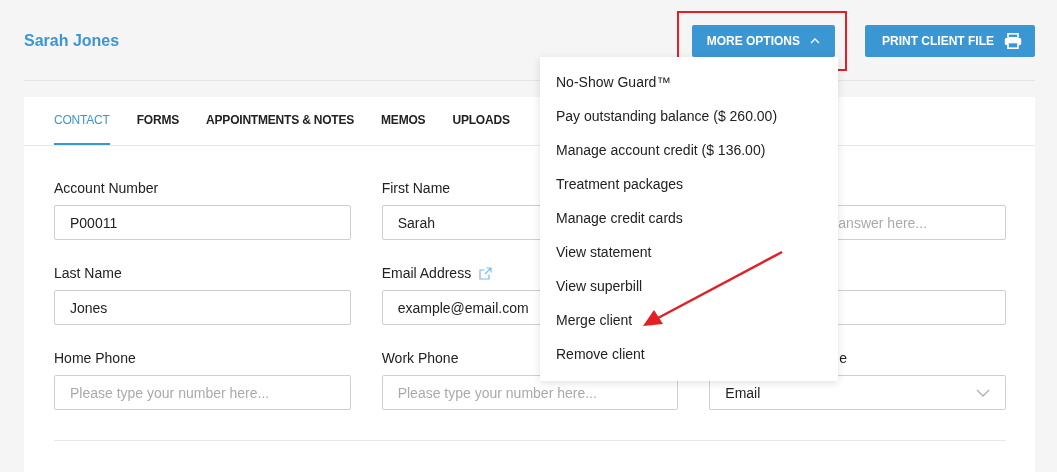 The width and height of the screenshot is (1057, 472). Describe the element at coordinates (689, 116) in the screenshot. I see `menu-item: Pay outstanding balance ($ 260.00)` at that location.